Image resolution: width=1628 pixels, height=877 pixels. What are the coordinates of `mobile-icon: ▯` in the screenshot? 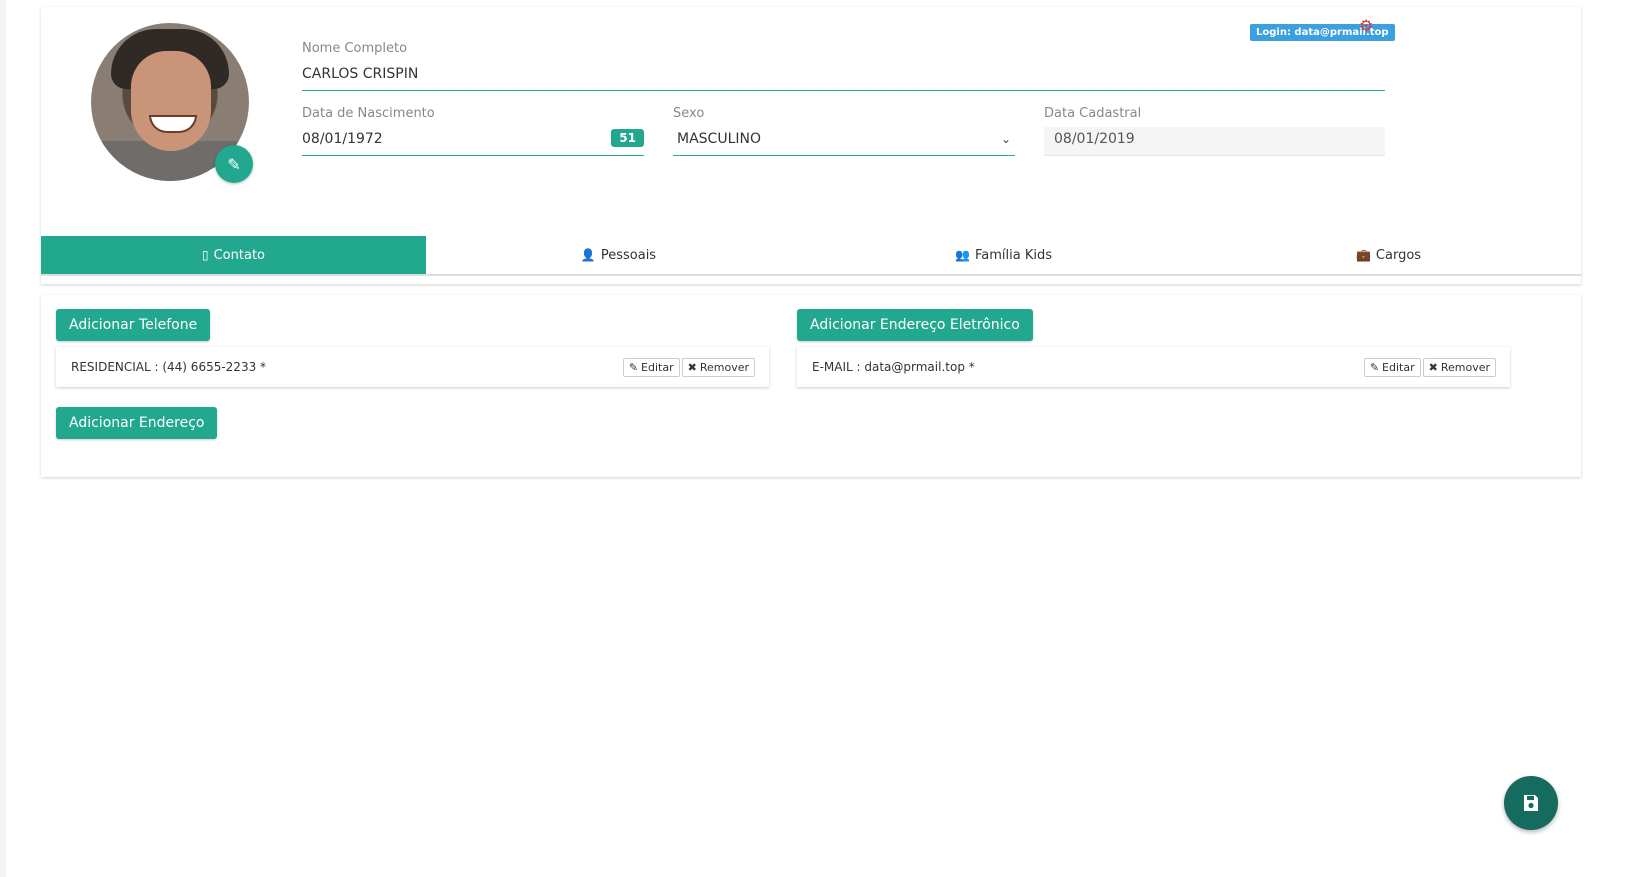 It's located at (205, 255).